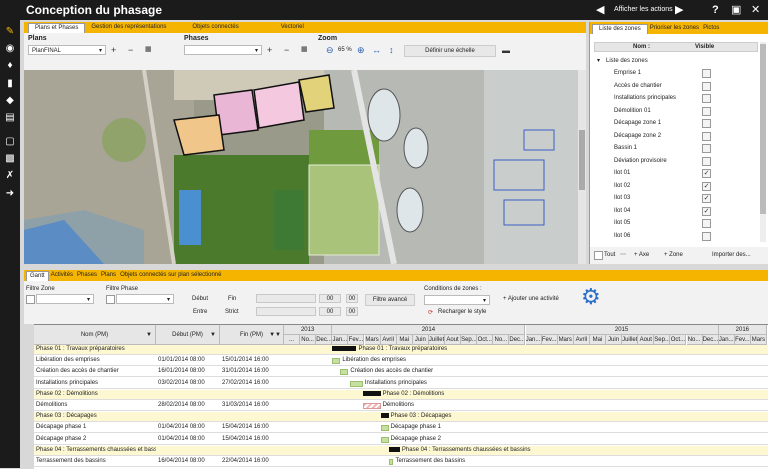  What do you see at coordinates (763, 142) in the screenshot?
I see `zones-scrollbar` at bounding box center [763, 142].